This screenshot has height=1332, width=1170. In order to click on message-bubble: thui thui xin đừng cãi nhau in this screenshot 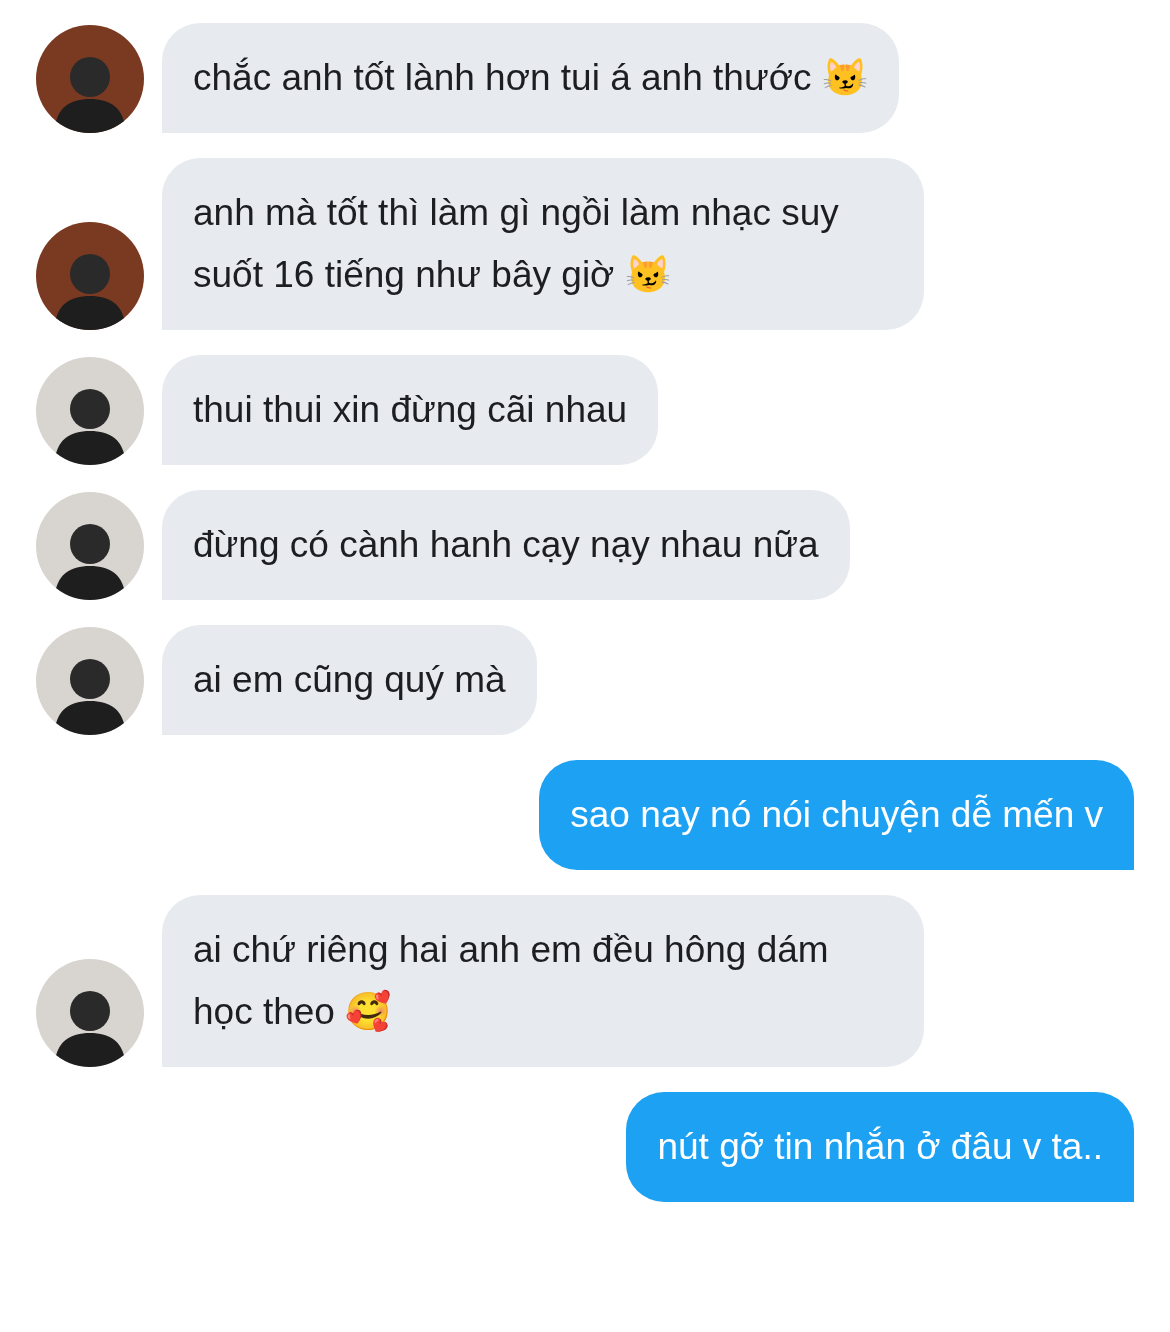, I will do `click(410, 410)`.